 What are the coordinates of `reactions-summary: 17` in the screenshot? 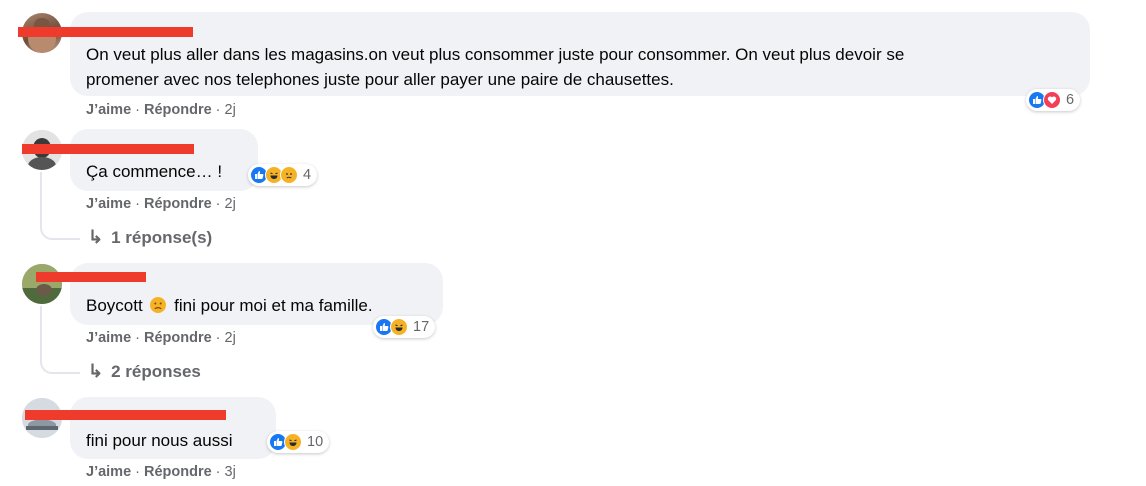 It's located at (404, 327).